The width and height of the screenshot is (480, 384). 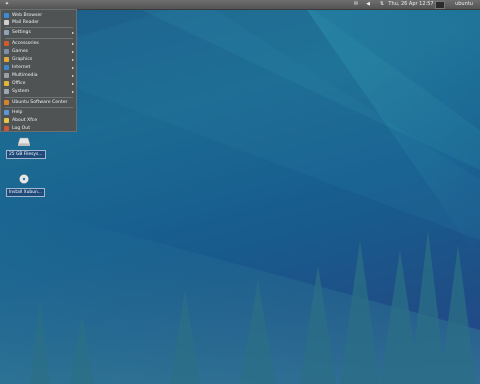 What do you see at coordinates (24, 179) in the screenshot?
I see `install-disc-icon` at bounding box center [24, 179].